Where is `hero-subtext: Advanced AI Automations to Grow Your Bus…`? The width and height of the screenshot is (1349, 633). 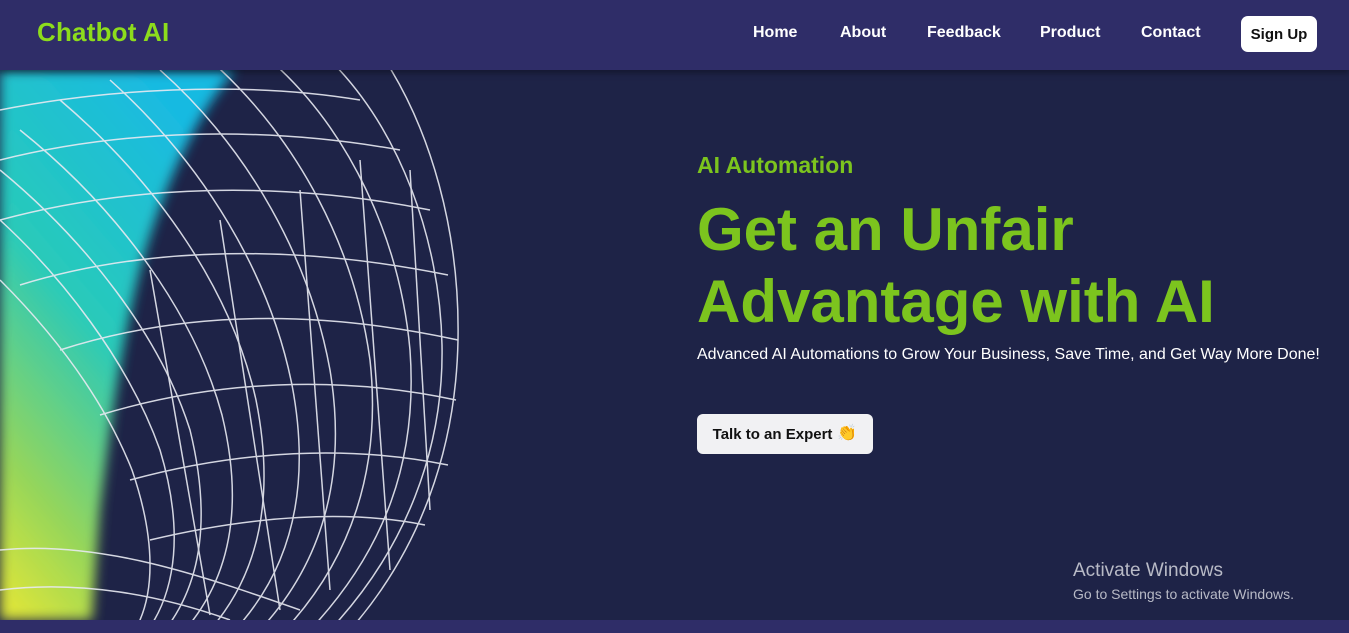
hero-subtext: Advanced AI Automations to Grow Your Bus… is located at coordinates (1008, 354).